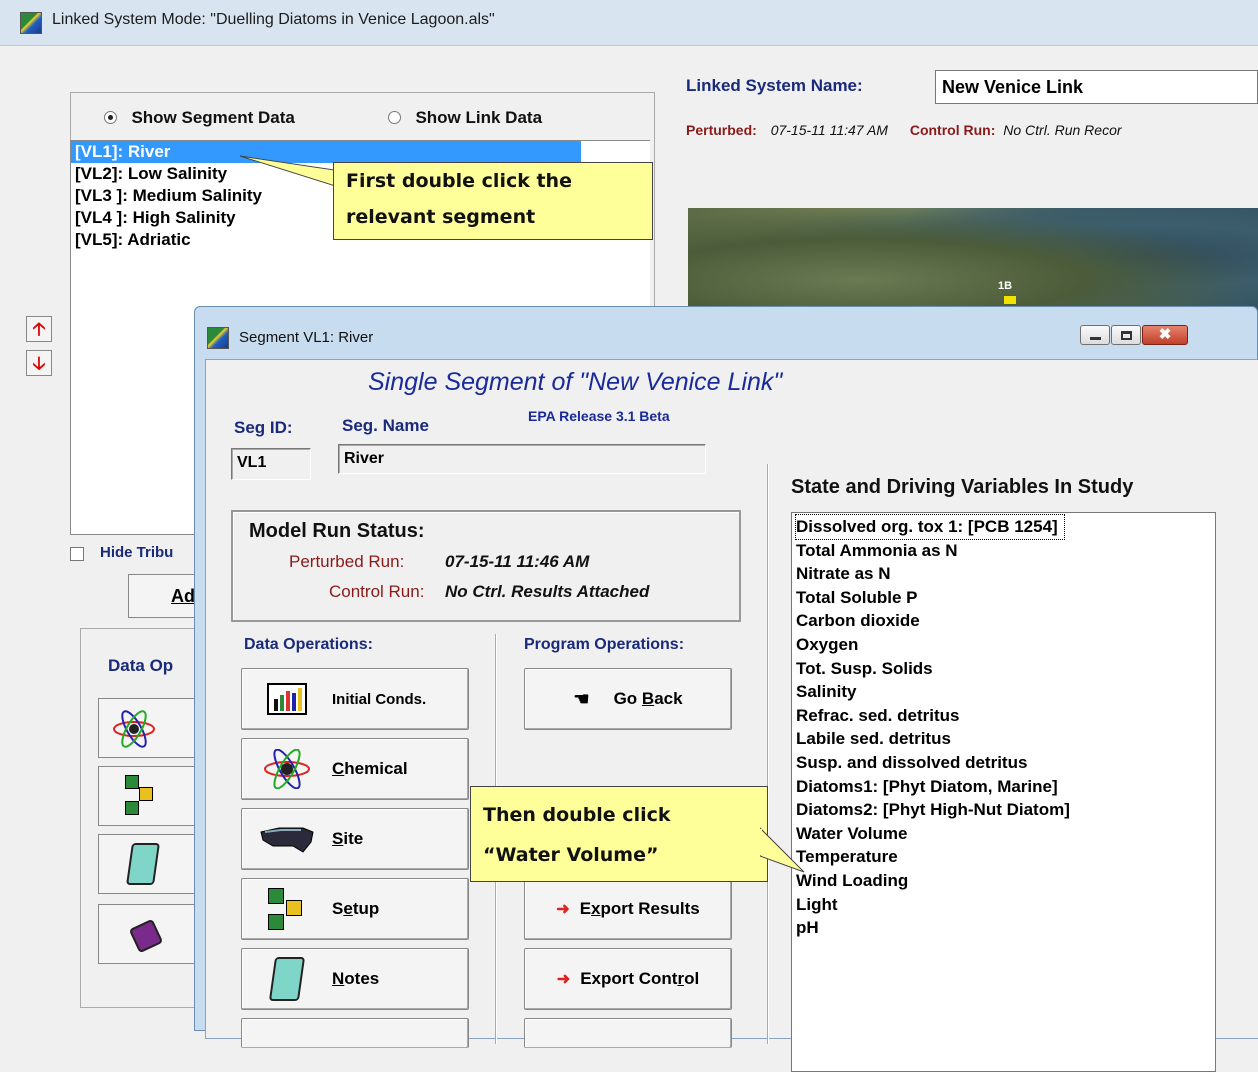 The image size is (1258, 1072). What do you see at coordinates (952, 130) in the screenshot?
I see `control-run-label: Control Run:` at bounding box center [952, 130].